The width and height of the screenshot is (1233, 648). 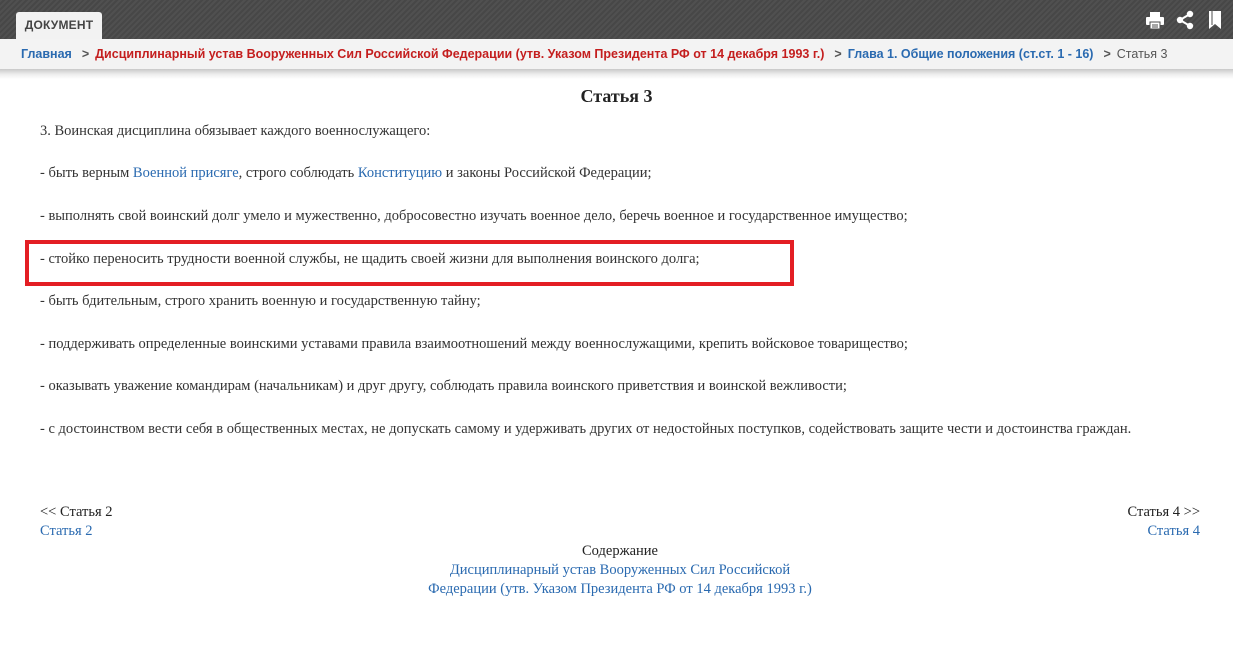 I want to click on breadcrumb-current: Статья 3, so click(x=1142, y=54).